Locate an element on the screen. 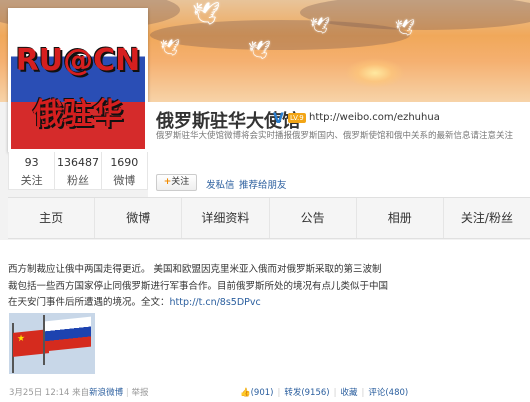 Image resolution: width=530 pixels, height=402 pixels. like-icon: 👍 is located at coordinates (245, 393).